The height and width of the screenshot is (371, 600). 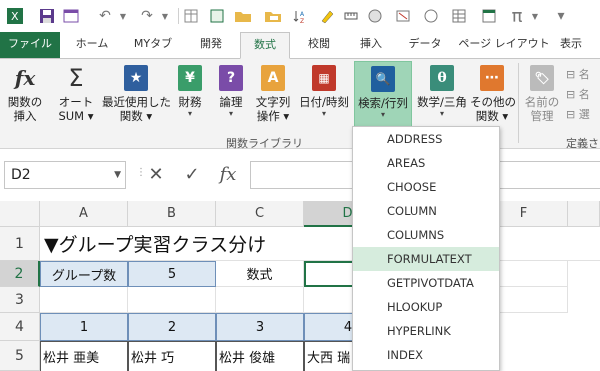 I want to click on redo-dropdown-icon: ▼, so click(x=165, y=16).